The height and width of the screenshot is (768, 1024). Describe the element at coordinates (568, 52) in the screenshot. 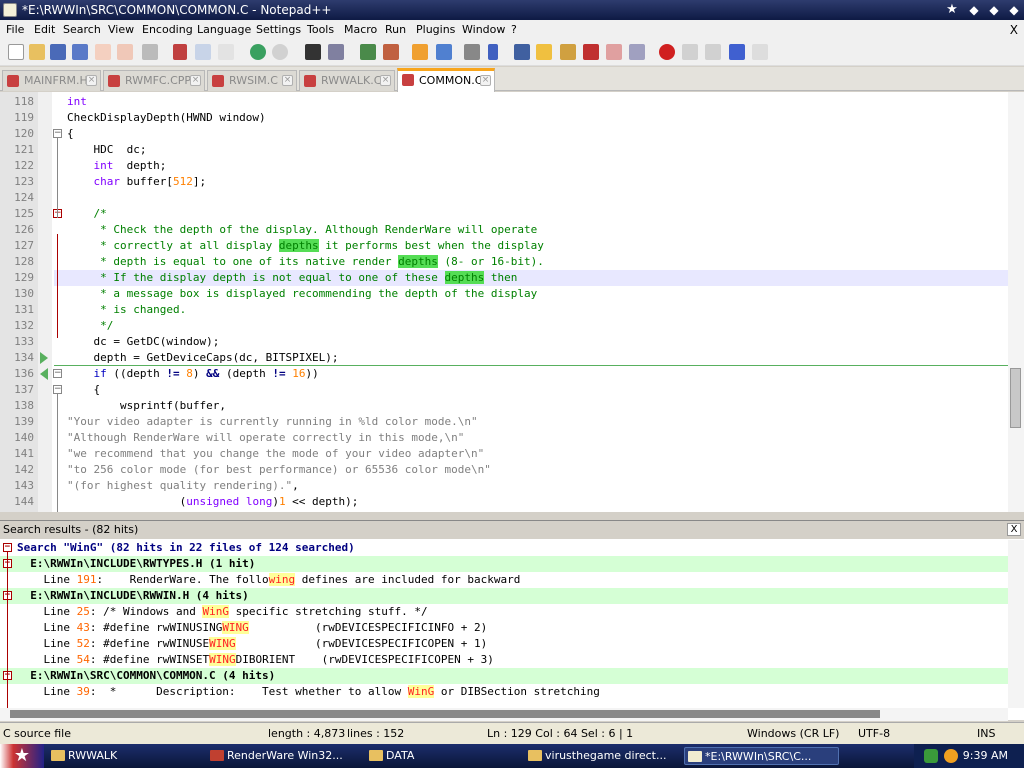

I see `doc-map-icon` at that location.